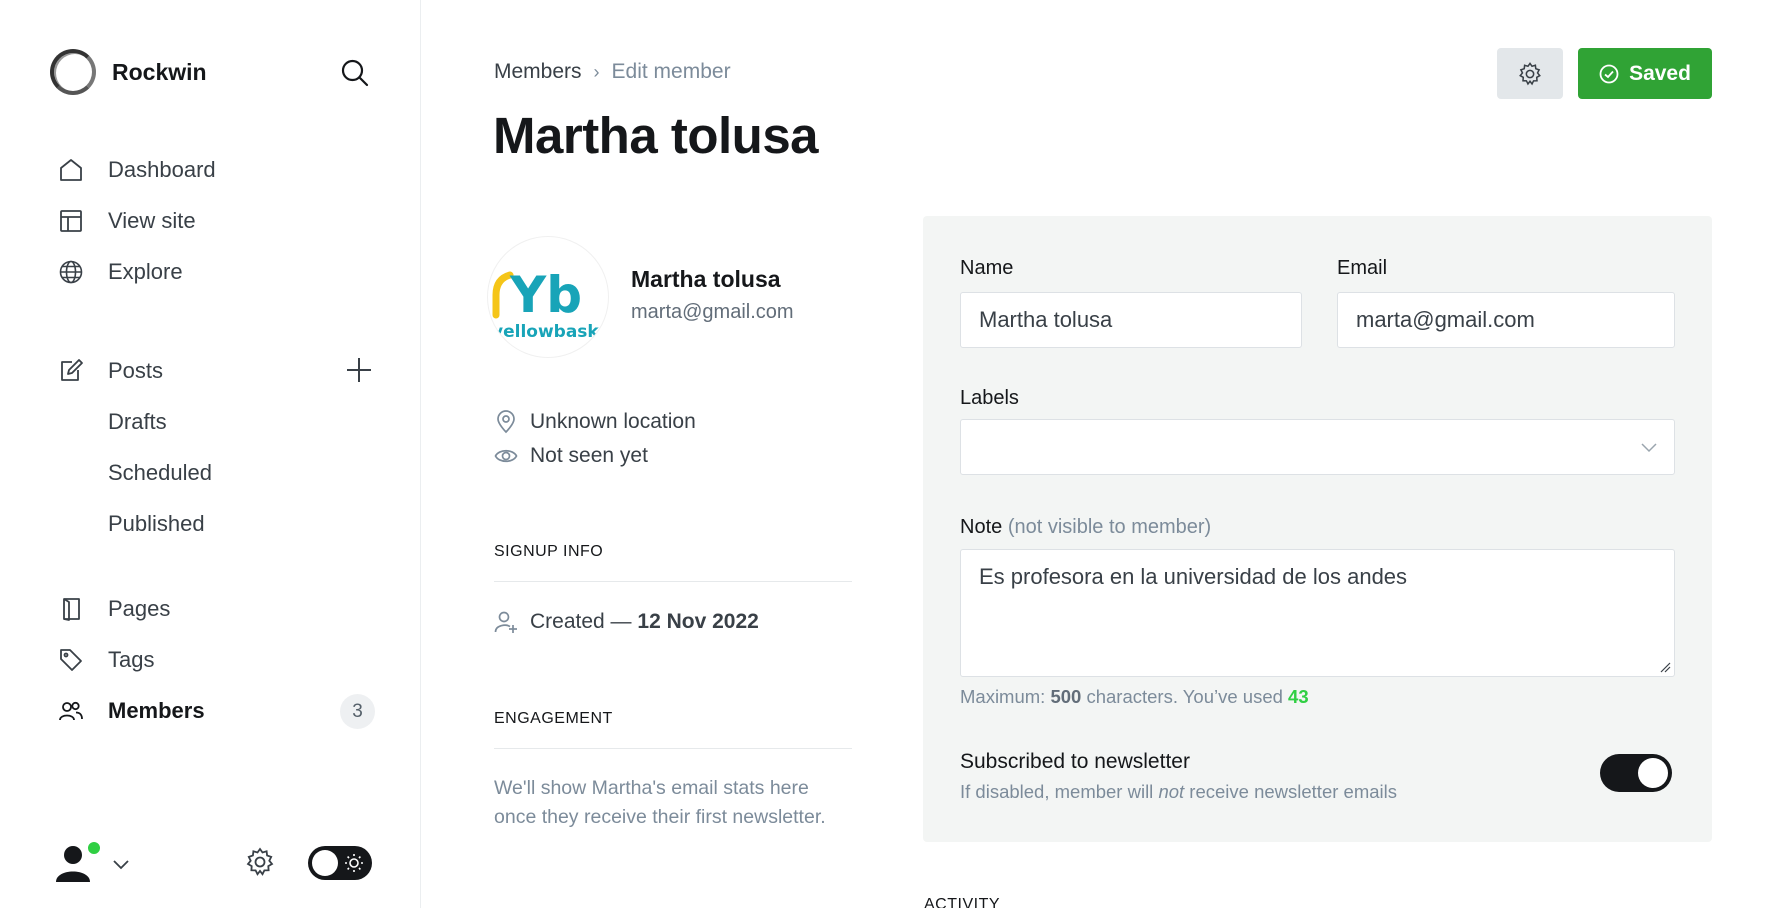  What do you see at coordinates (550, 332) in the screenshot?
I see `logo-caption: yellowbasket.i` at bounding box center [550, 332].